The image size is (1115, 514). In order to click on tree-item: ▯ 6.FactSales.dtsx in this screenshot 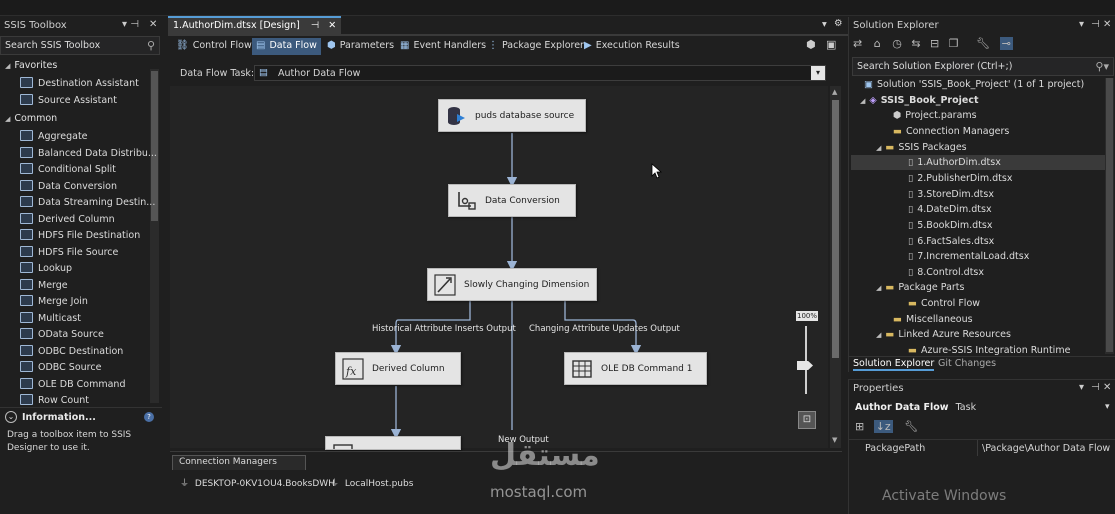, I will do `click(951, 244)`.